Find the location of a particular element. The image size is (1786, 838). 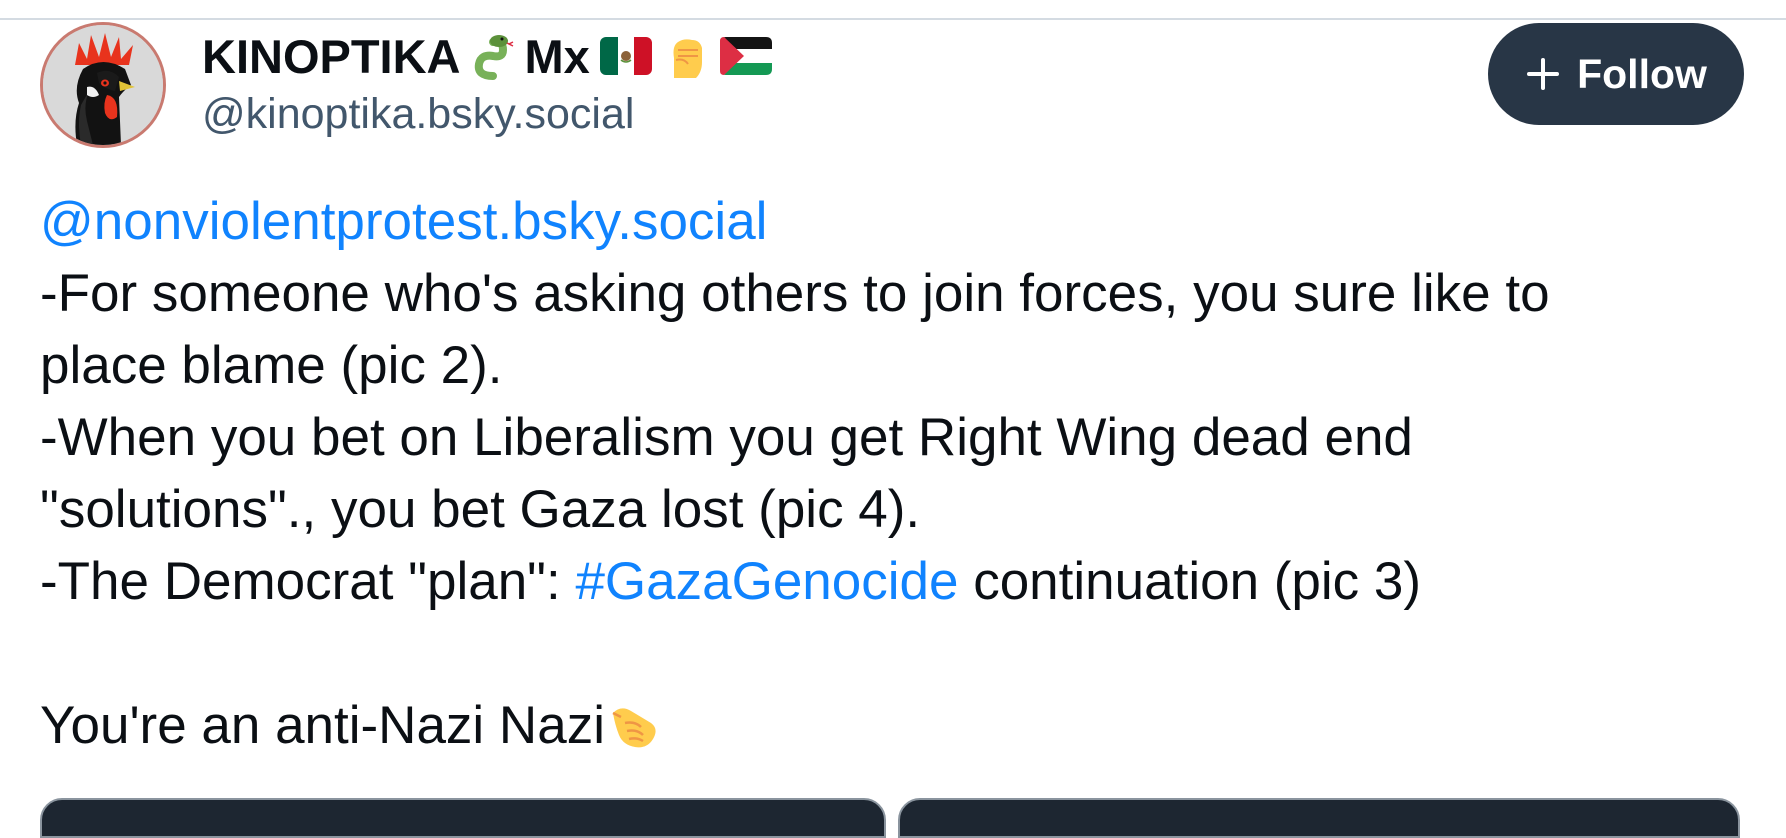

rooster-avatar-icon is located at coordinates (103, 85).